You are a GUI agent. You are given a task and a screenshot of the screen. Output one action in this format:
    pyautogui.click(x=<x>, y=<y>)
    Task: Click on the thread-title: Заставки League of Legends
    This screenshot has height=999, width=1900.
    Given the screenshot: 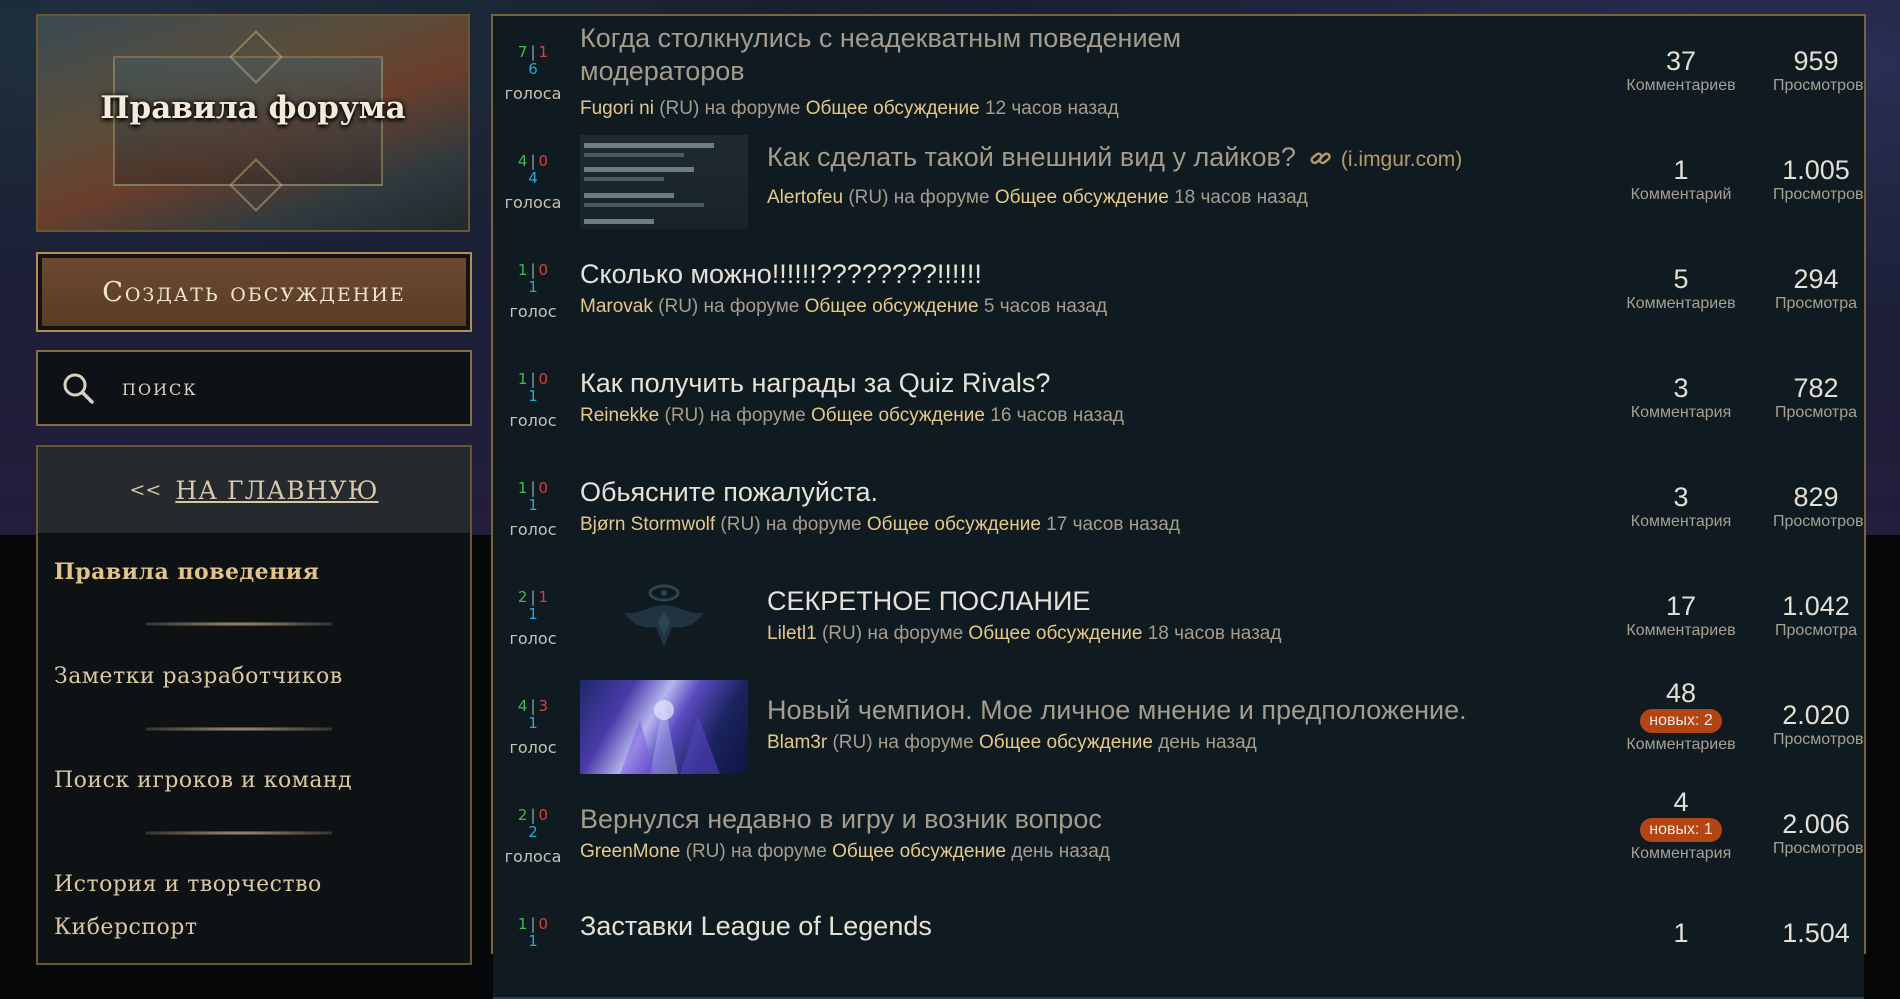 What is the action you would take?
    pyautogui.click(x=756, y=926)
    